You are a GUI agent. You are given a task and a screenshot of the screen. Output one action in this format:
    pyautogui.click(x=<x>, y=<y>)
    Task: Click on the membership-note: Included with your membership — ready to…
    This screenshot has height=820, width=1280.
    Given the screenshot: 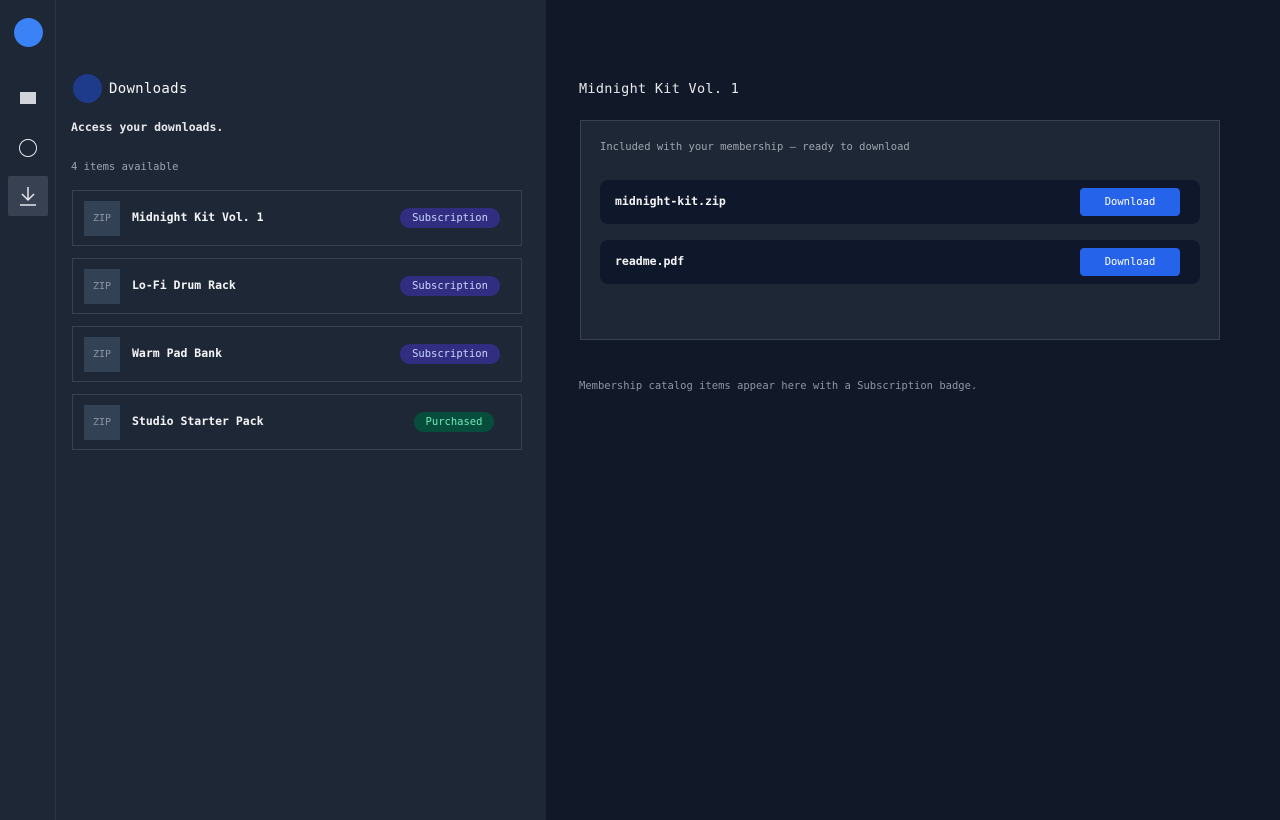 What is the action you would take?
    pyautogui.click(x=755, y=147)
    